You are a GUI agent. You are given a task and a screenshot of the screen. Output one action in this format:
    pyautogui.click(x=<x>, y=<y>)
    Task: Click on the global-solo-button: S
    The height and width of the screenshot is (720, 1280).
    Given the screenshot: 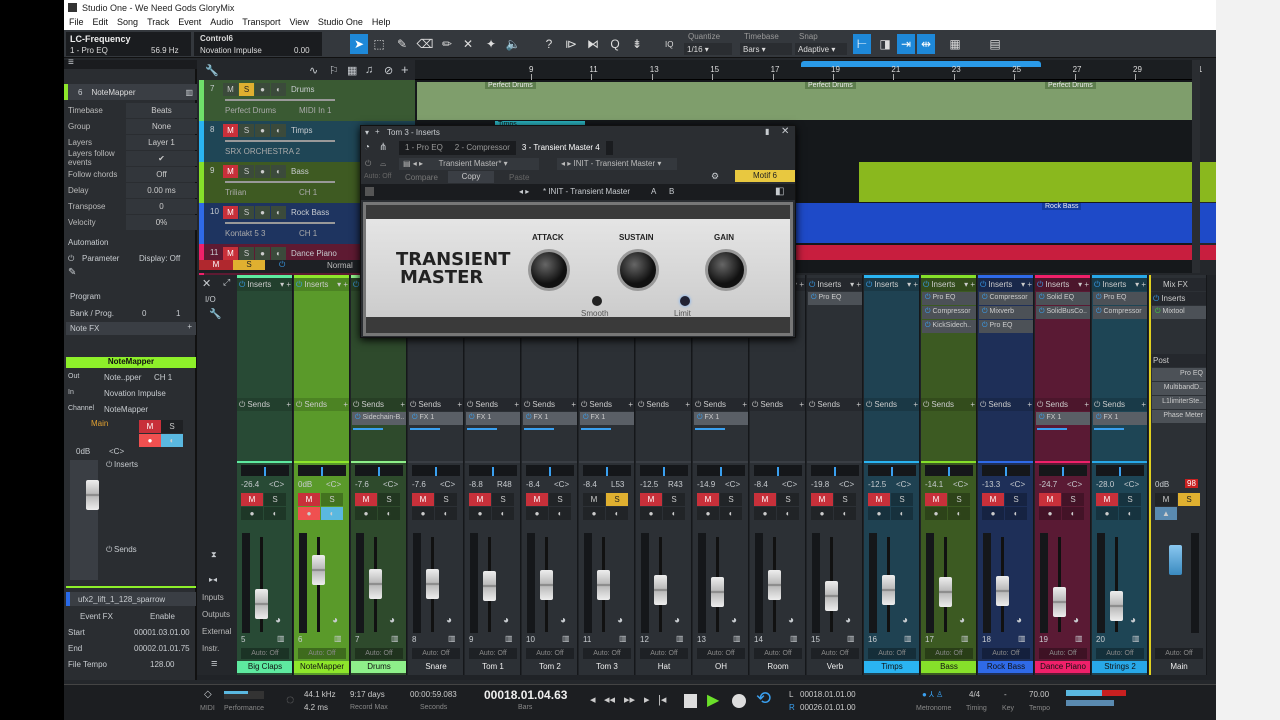 What is the action you would take?
    pyautogui.click(x=249, y=265)
    